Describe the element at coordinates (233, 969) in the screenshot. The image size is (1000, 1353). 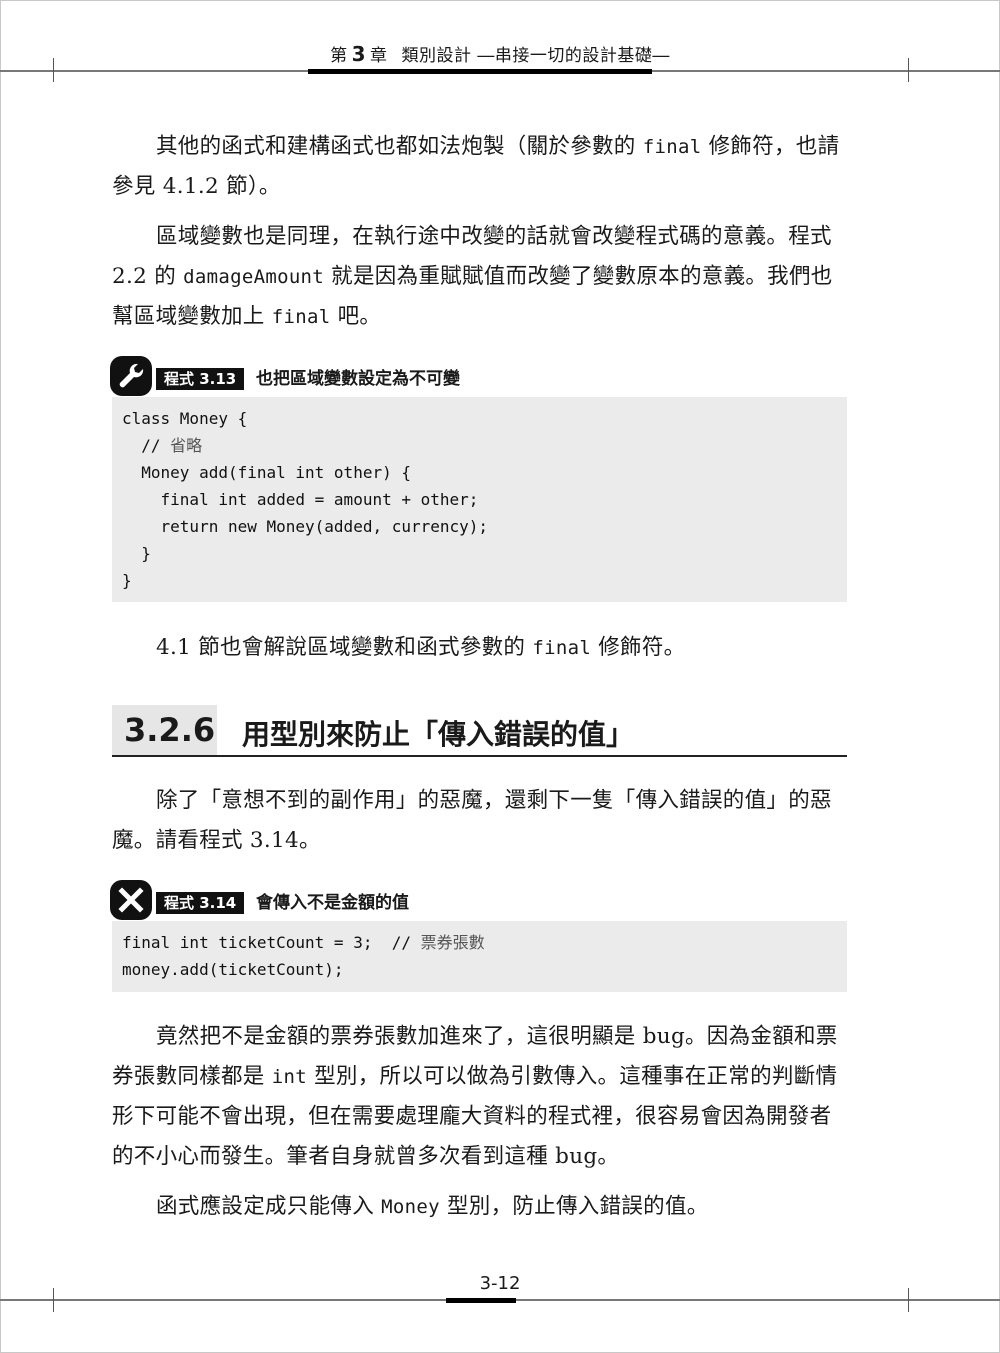
I see `code-line: money.add(ticketCount);` at that location.